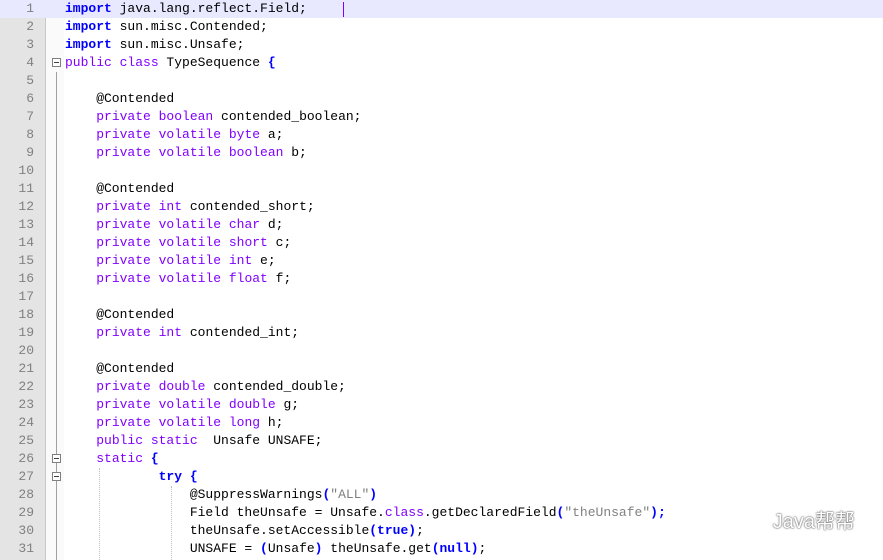  Describe the element at coordinates (441, 297) in the screenshot. I see `code-line: 17` at that location.